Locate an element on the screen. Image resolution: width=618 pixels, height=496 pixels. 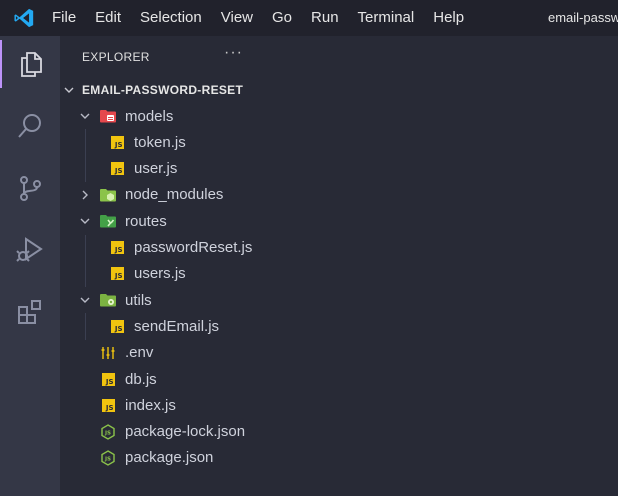
search-icon is located at coordinates (29, 126).